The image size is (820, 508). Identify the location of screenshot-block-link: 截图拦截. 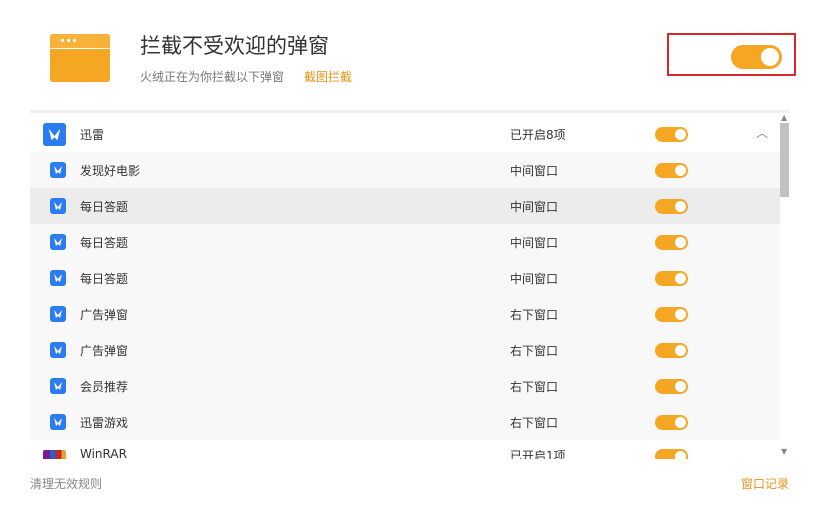
(328, 76).